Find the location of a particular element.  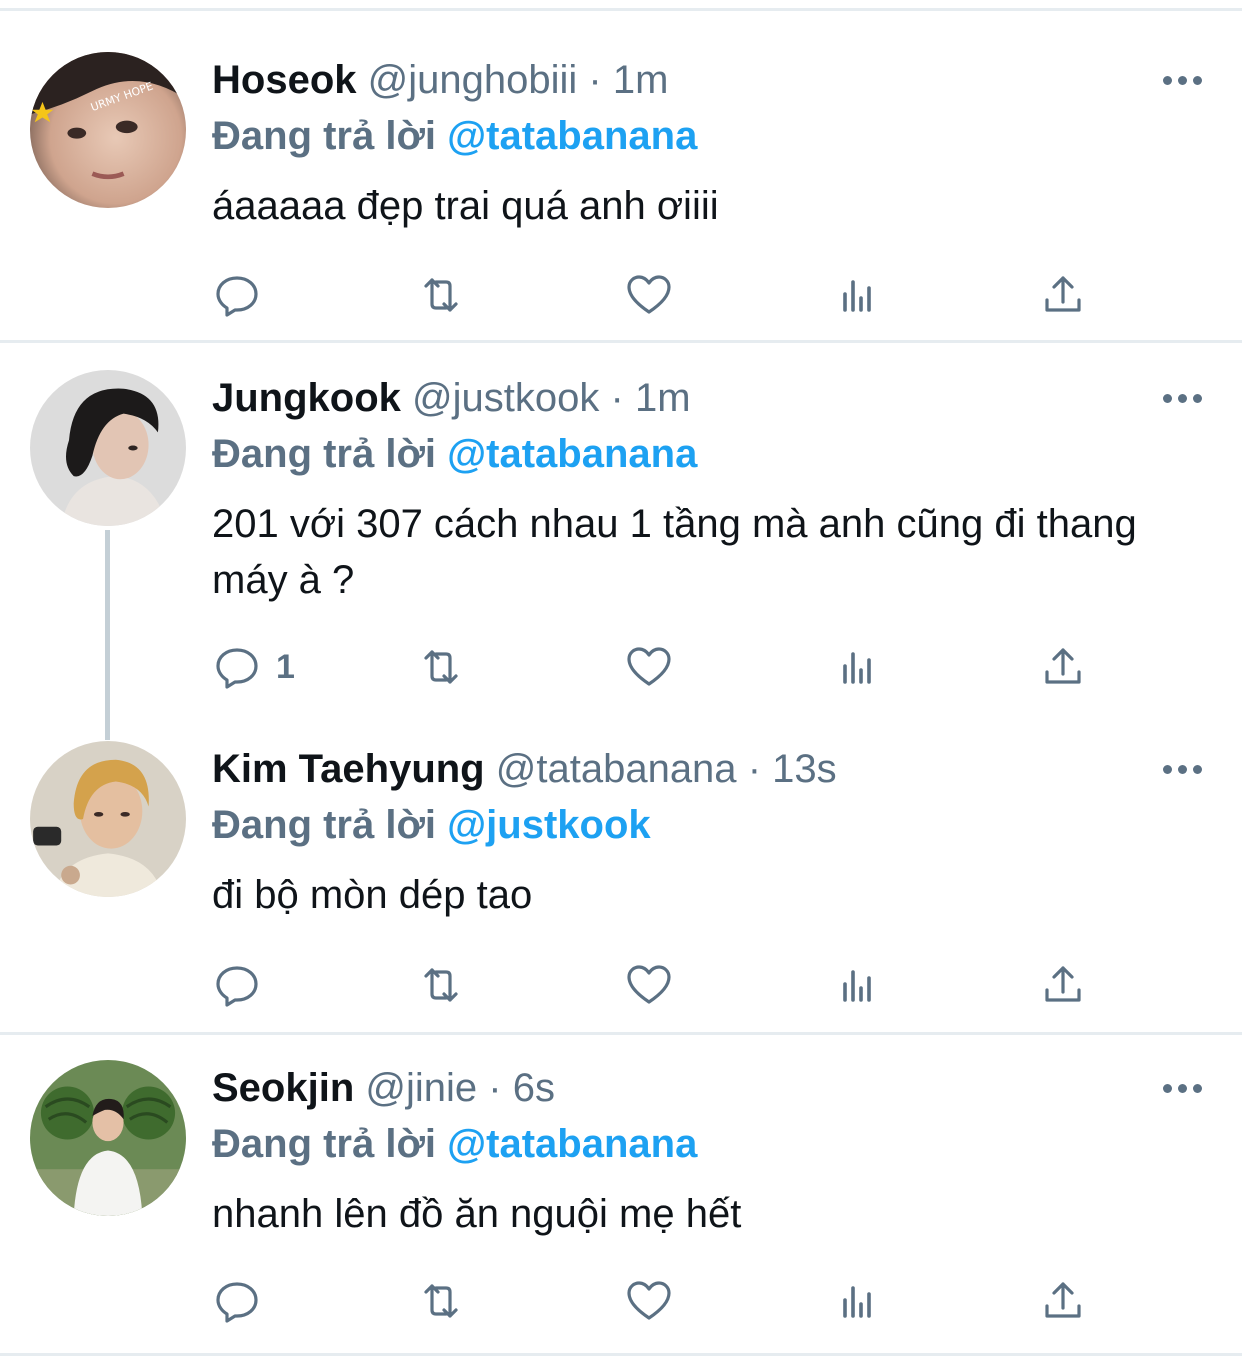

avatar: URMY HOPE is located at coordinates (108, 130).